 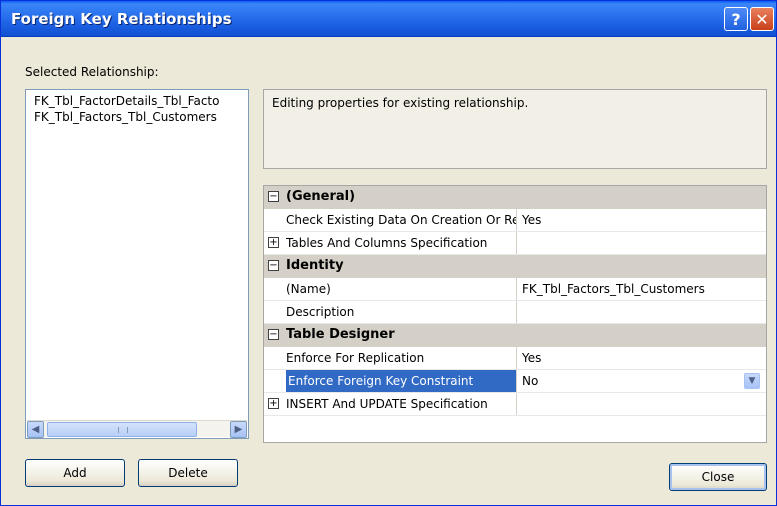 I want to click on close-window-button: ✕, so click(x=762, y=19).